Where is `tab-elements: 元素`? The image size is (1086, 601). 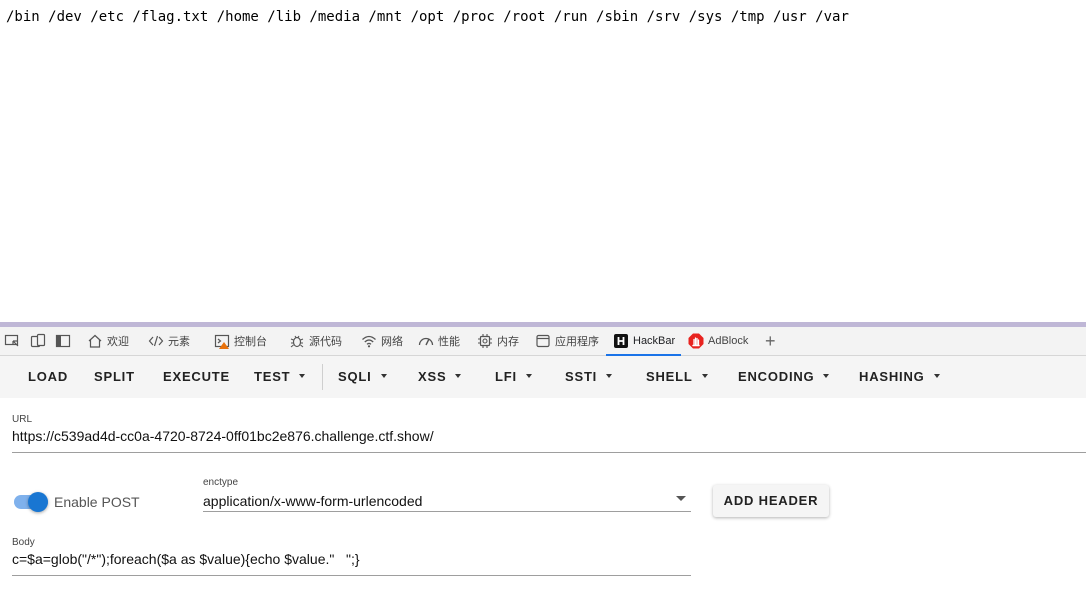 tab-elements: 元素 is located at coordinates (169, 341).